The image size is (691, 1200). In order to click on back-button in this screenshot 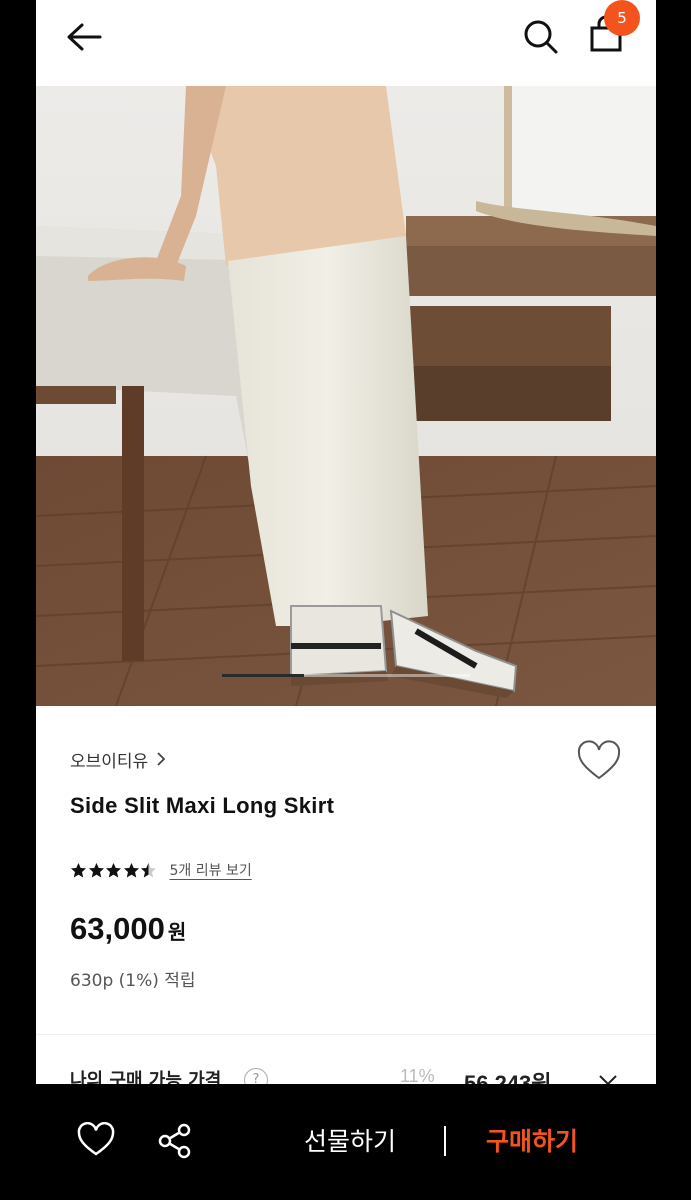, I will do `click(84, 38)`.